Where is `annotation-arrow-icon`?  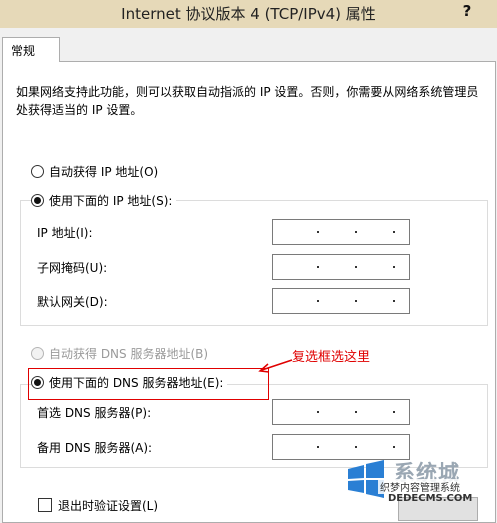
annotation-arrow-icon is located at coordinates (275, 366).